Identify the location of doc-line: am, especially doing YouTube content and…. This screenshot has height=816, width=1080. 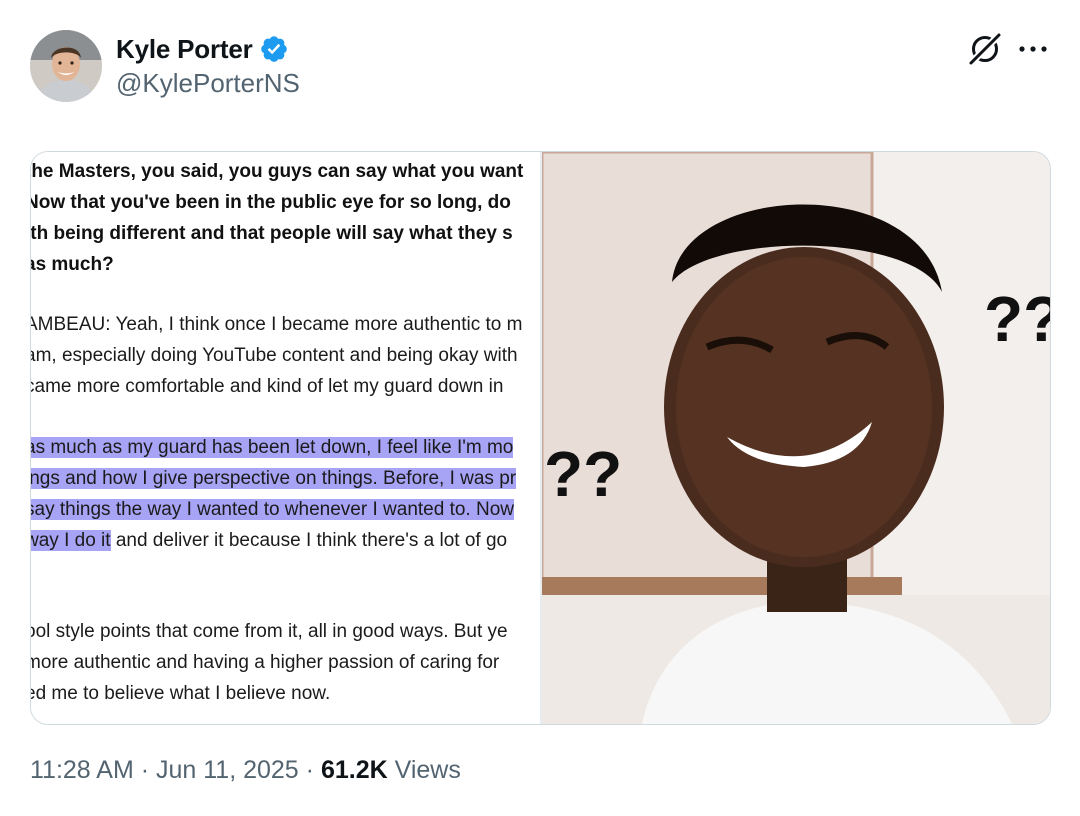
(274, 355).